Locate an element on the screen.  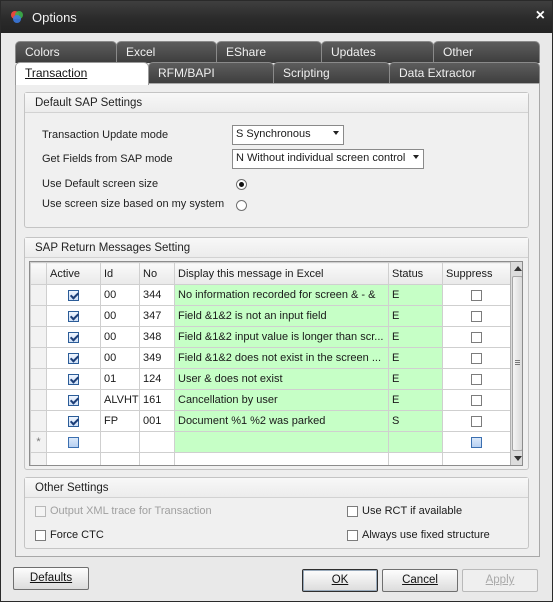
col-suppress-header: Suppress is located at coordinates (476, 273).